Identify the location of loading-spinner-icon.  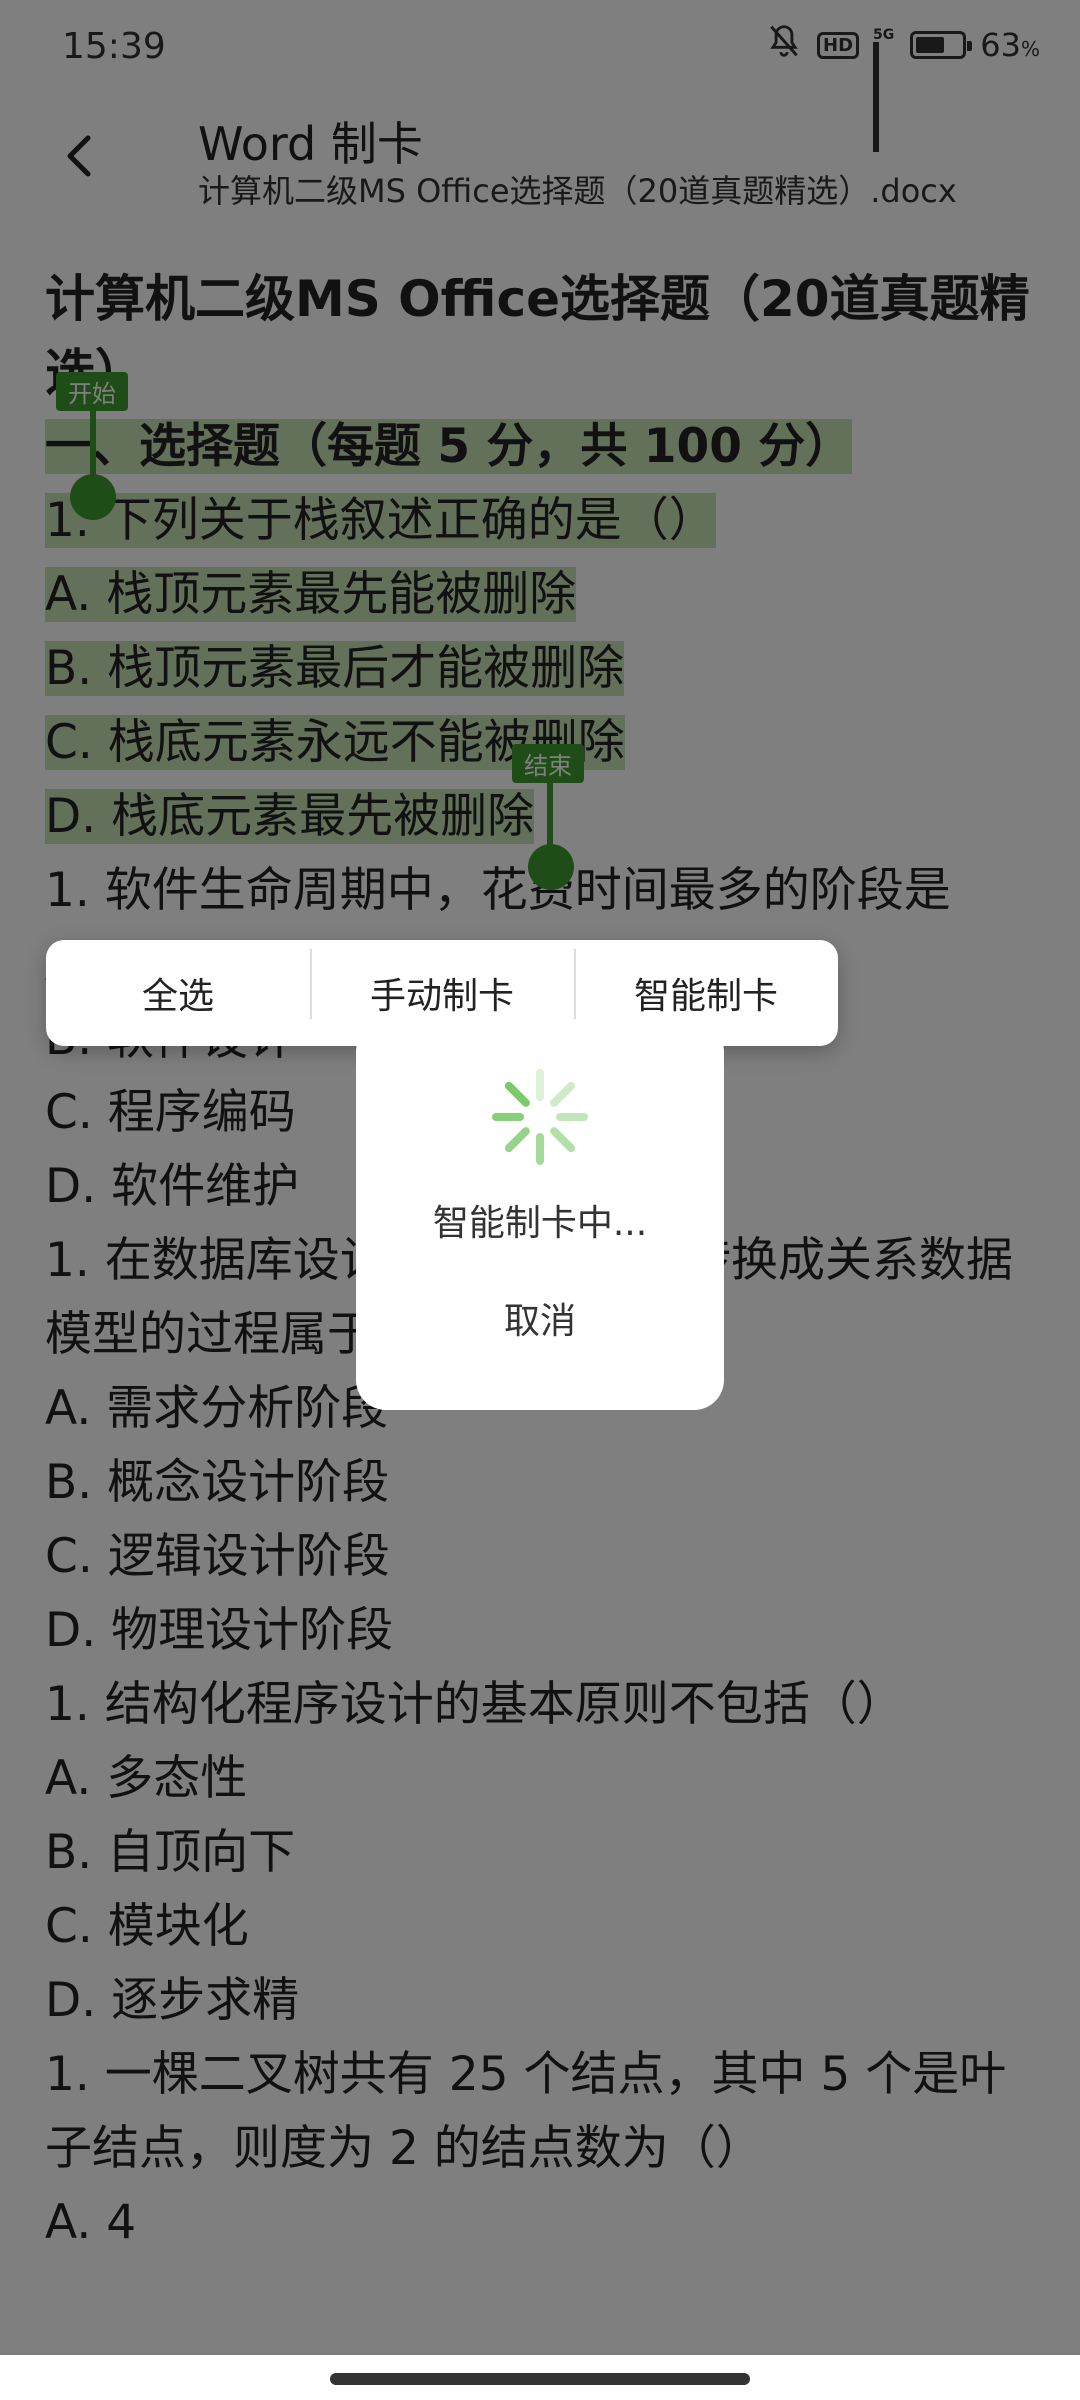
(540, 1117).